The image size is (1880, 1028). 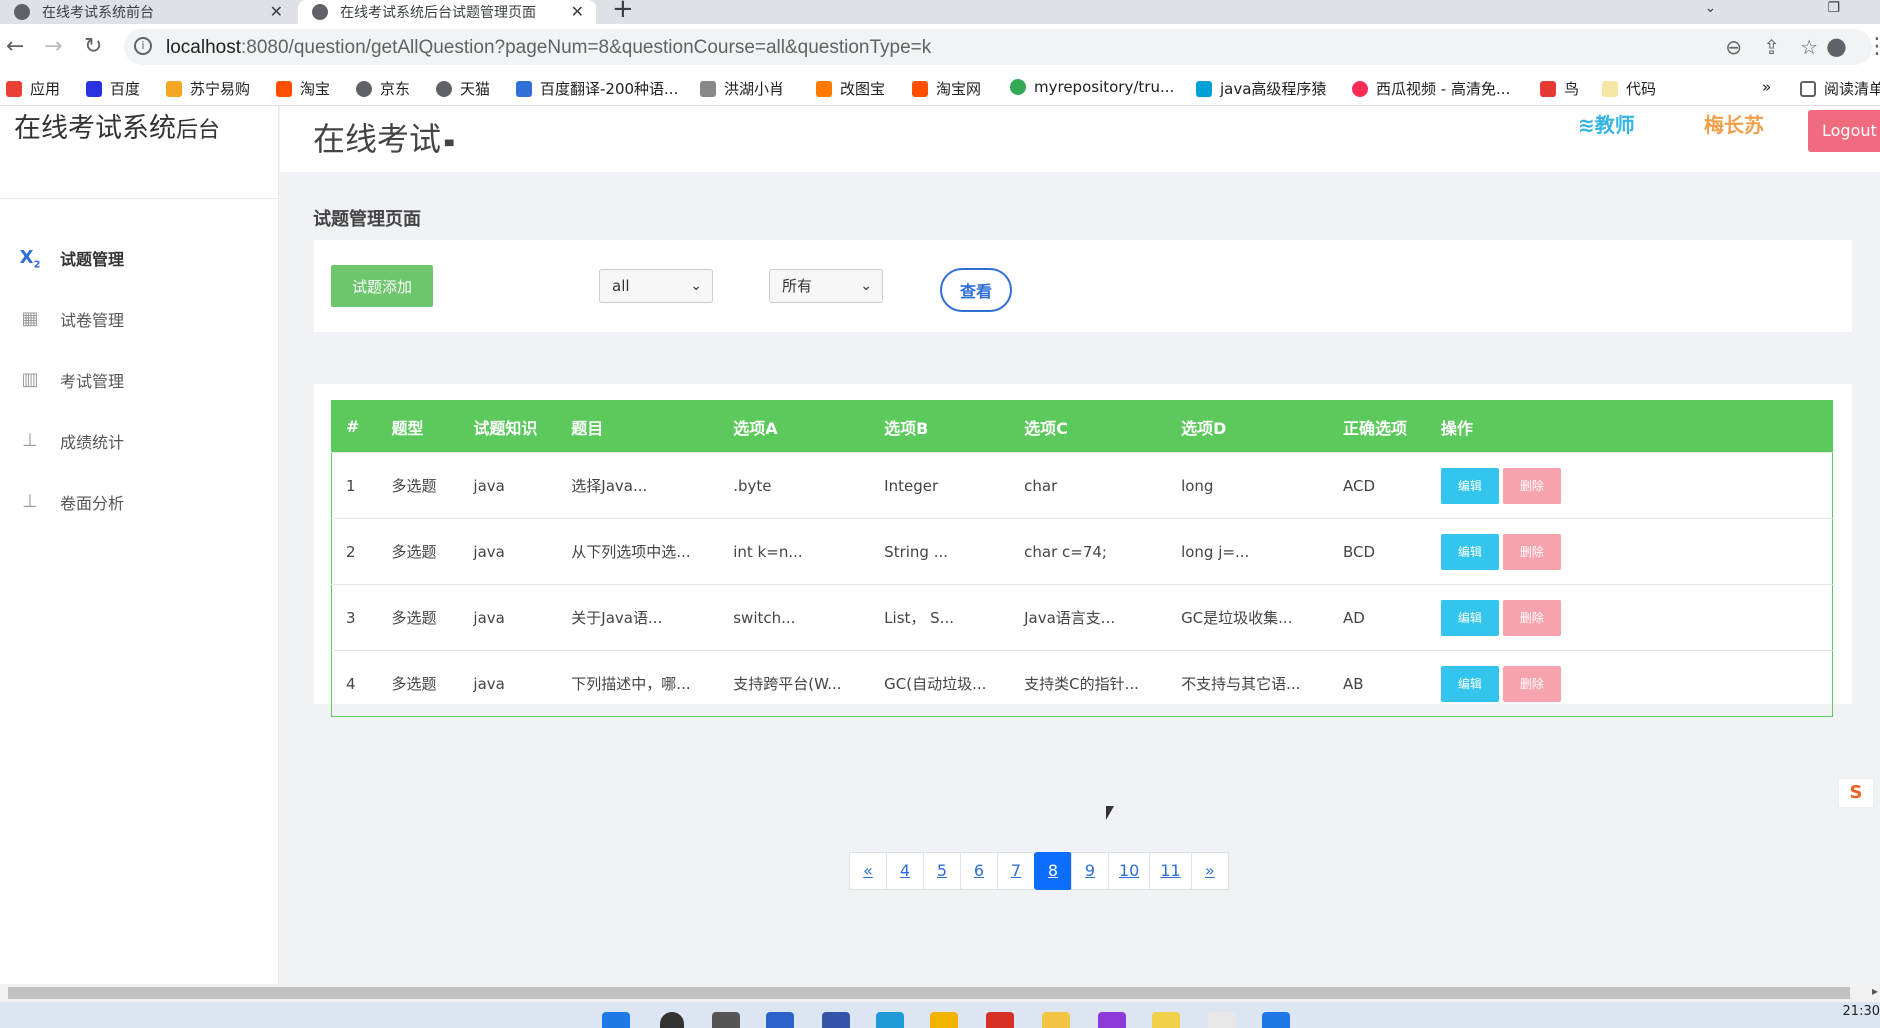 What do you see at coordinates (1629, 617) in the screenshot?
I see `actions-cell: 编辑 删除` at bounding box center [1629, 617].